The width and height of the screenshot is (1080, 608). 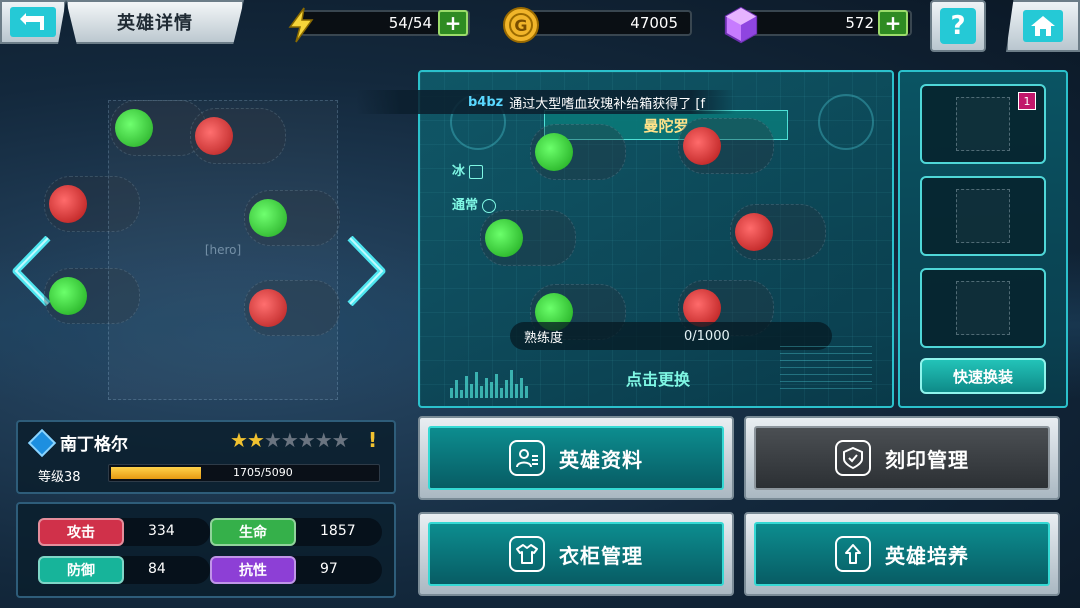 I want to click on emblem-icon, so click(x=983, y=308).